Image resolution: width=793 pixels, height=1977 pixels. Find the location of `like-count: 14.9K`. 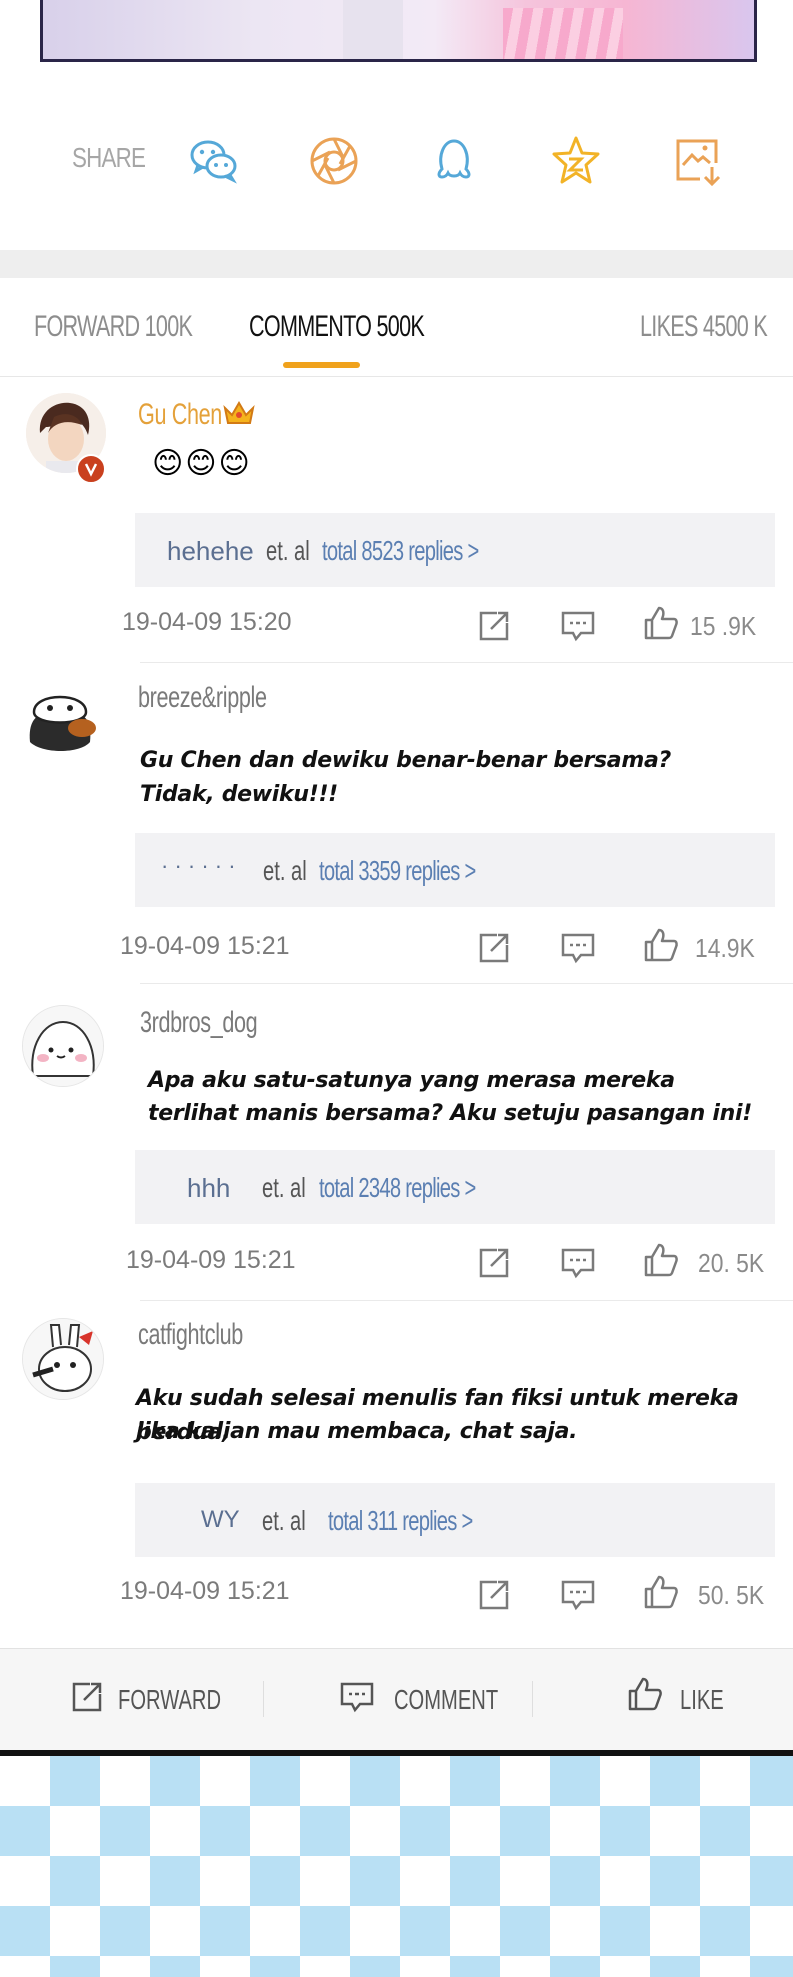

like-count: 14.9K is located at coordinates (725, 948).